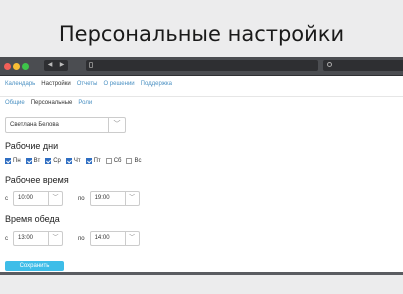  Describe the element at coordinates (38, 238) in the screenshot. I see `lunch-from-select: 13:00 ﹀` at that location.